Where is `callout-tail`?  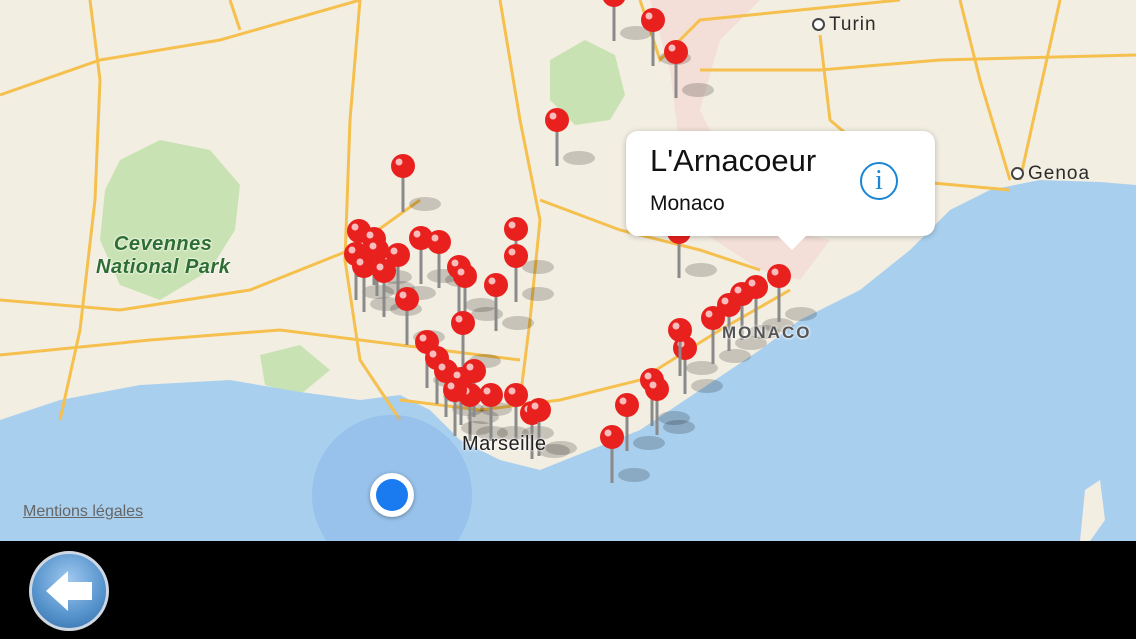 callout-tail is located at coordinates (792, 242).